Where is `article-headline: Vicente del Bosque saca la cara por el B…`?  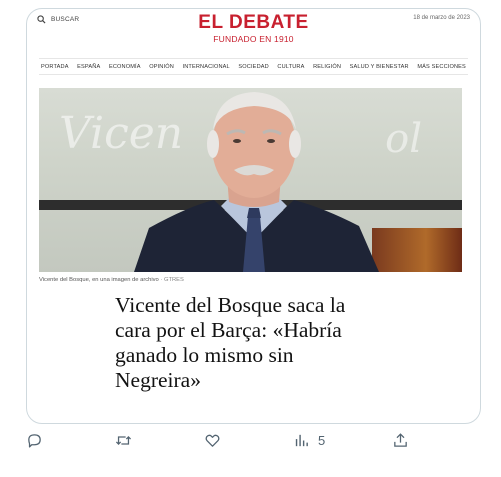
article-headline: Vicente del Bosque saca la cara por el B… is located at coordinates (260, 343).